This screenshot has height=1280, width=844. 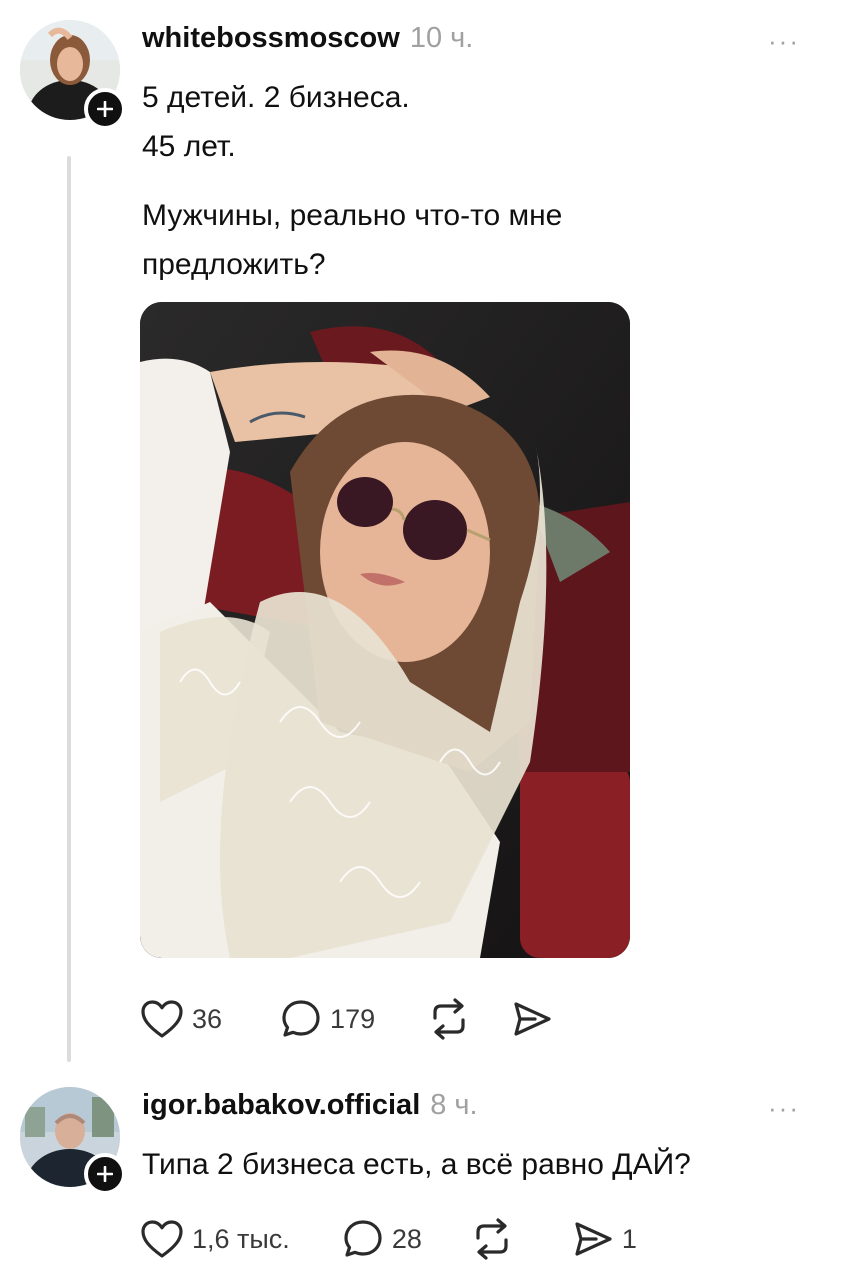 I want to click on share-button, so click(x=536, y=1019).